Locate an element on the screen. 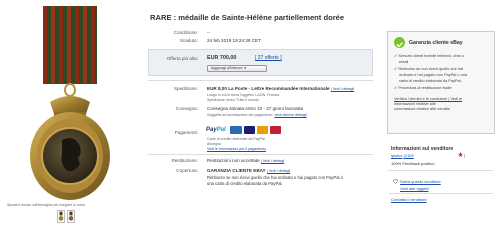 Image resolution: width=500 pixels, height=245 pixels. guarantee-title: Garanzia cliente eBay is located at coordinates (436, 43).